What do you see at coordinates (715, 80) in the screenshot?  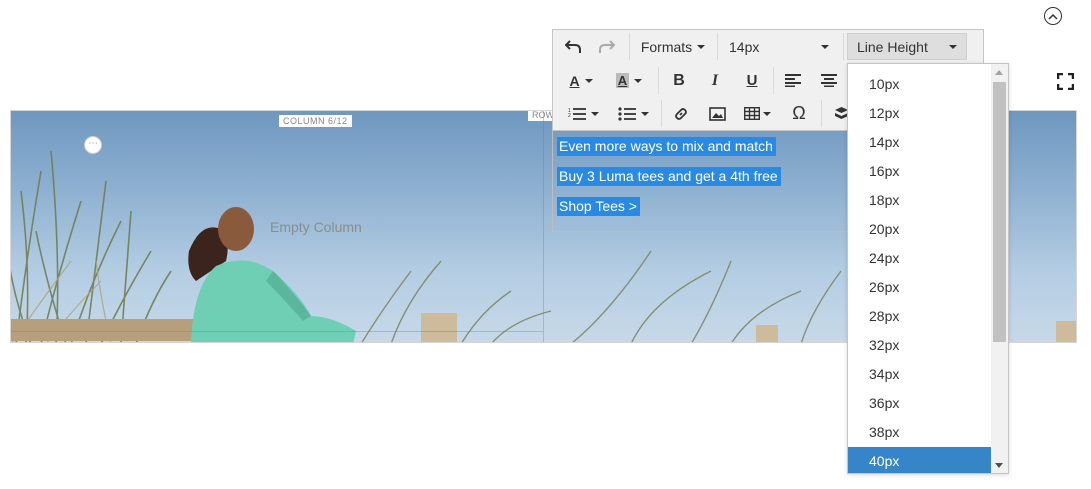 I see `italic-icon: I` at bounding box center [715, 80].